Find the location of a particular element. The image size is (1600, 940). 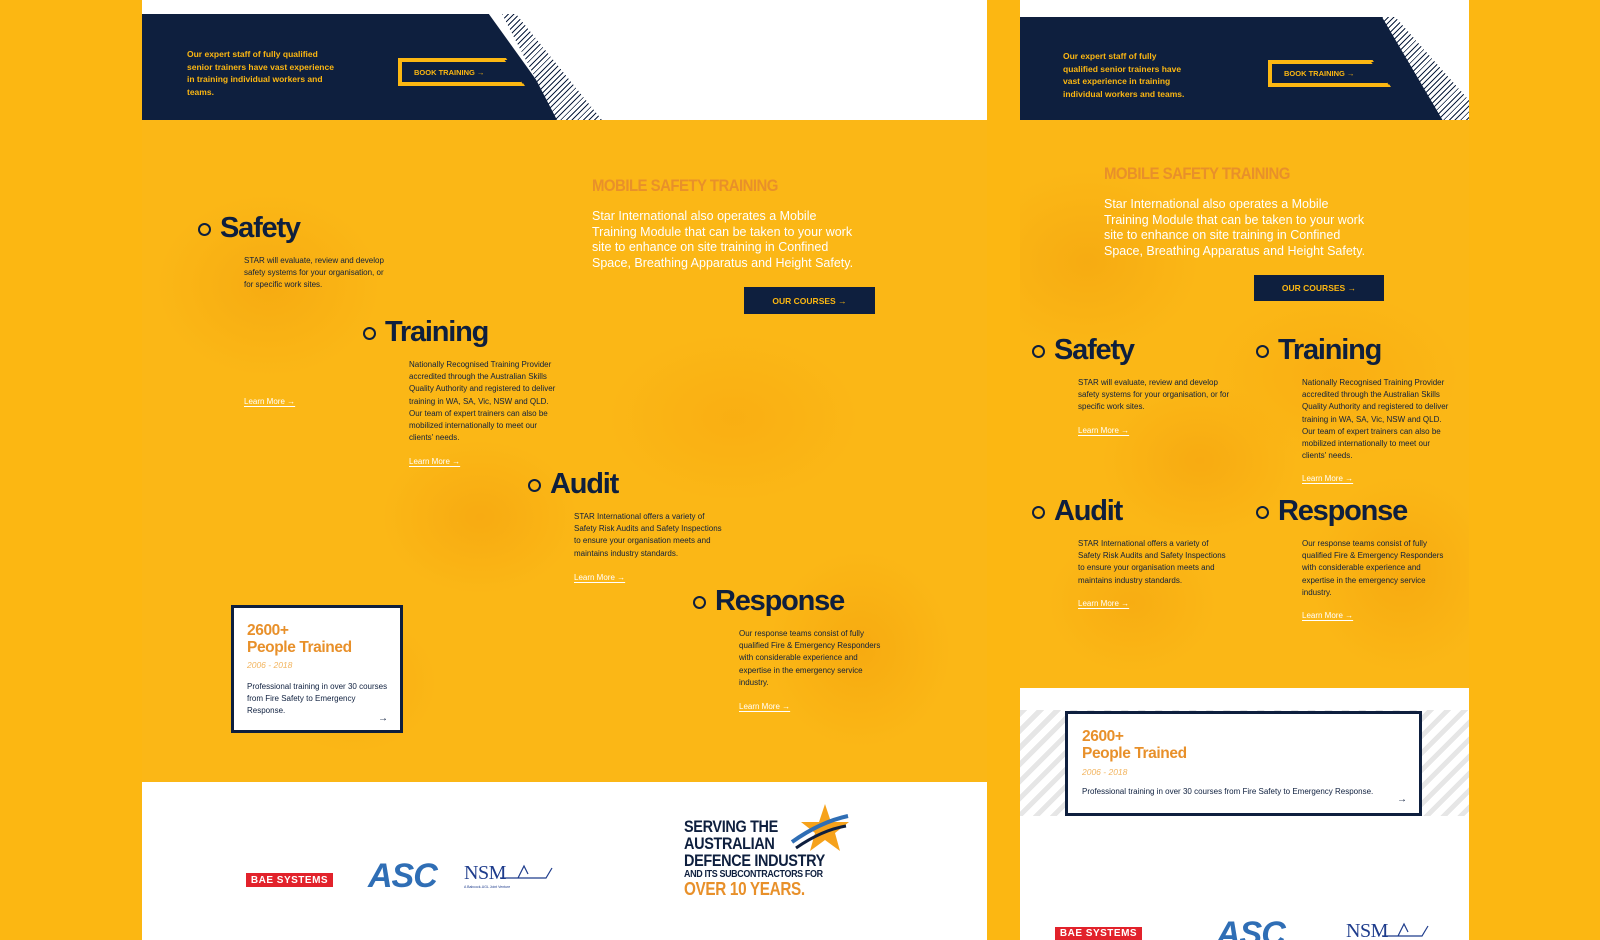

nsm-subtitle: A Babcock-UGL Joint Venture is located at coordinates (487, 887).